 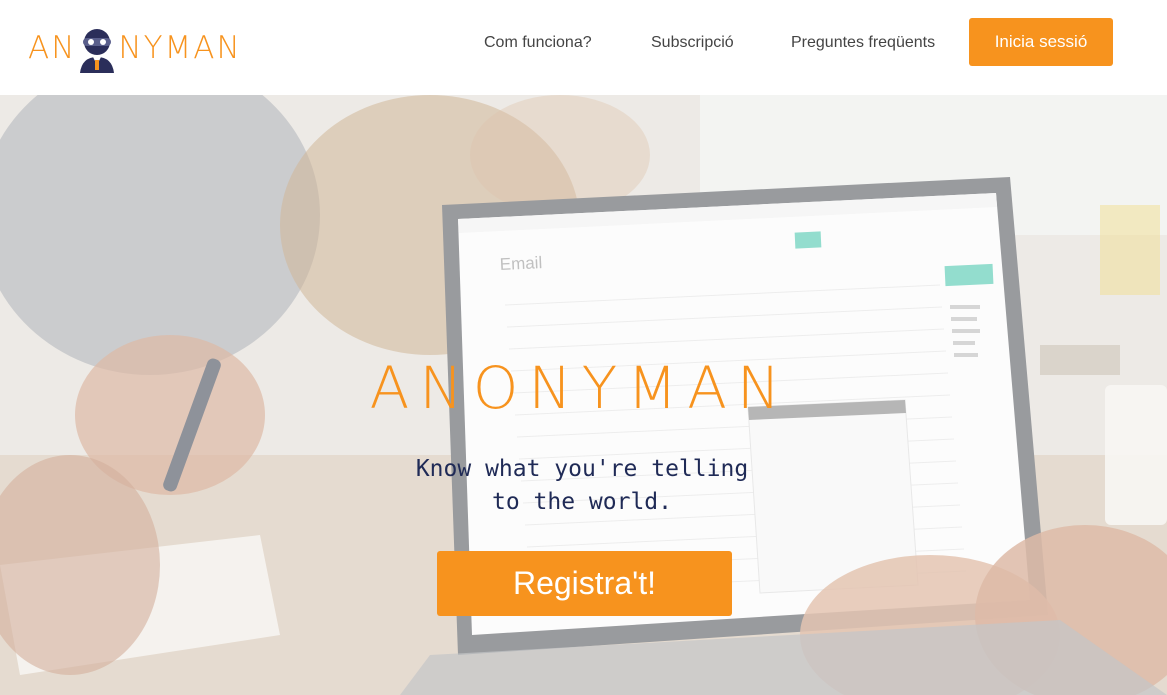 I want to click on login-button: Inicia sessió, so click(x=1041, y=42).